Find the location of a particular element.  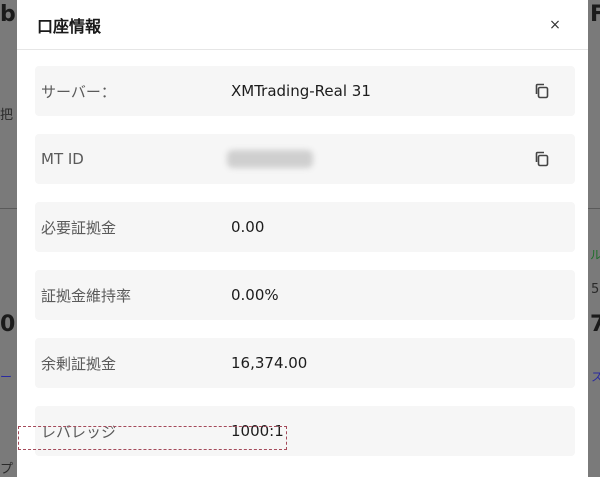

modal-header: 口座情報 × is located at coordinates (302, 25).